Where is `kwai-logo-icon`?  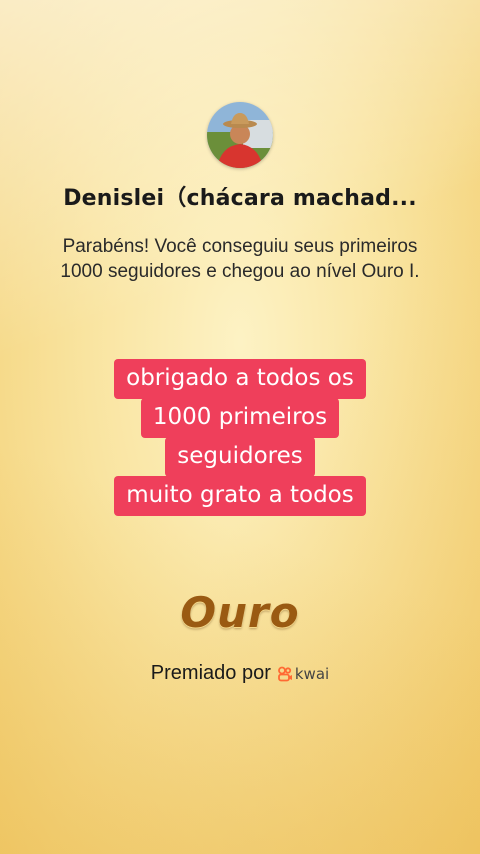 kwai-logo-icon is located at coordinates (284, 673).